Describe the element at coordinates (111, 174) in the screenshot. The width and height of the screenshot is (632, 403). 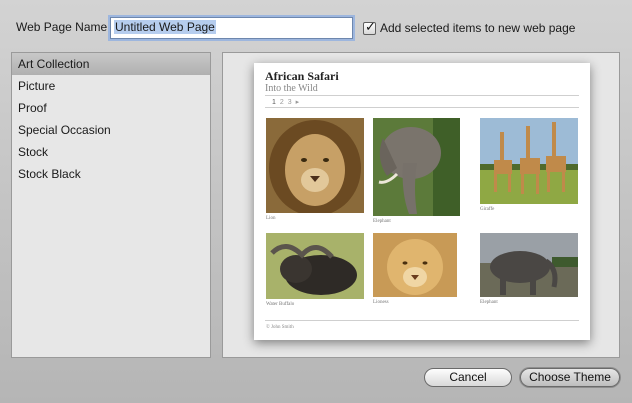
I see `theme-item-stock-black: Stock Black` at that location.